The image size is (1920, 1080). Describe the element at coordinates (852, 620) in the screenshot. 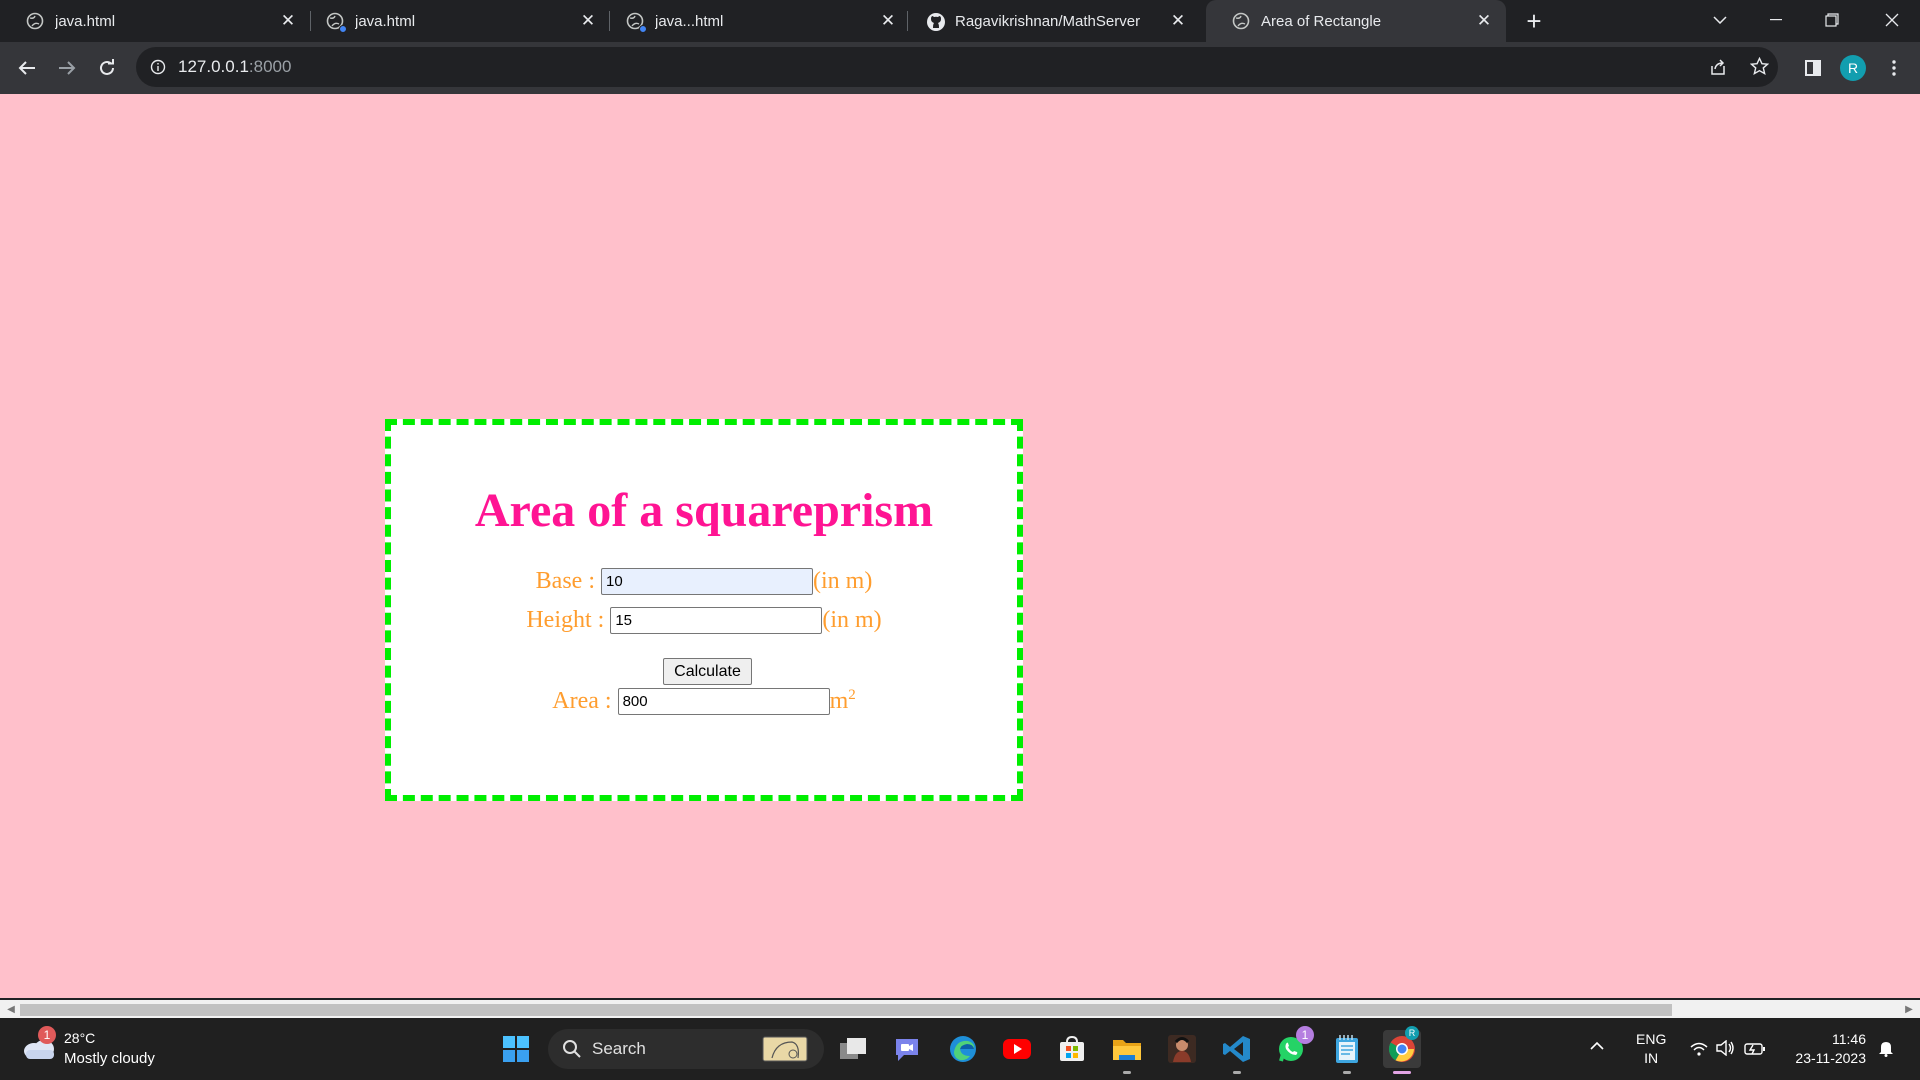

I see `height-unit: (in m)` at that location.